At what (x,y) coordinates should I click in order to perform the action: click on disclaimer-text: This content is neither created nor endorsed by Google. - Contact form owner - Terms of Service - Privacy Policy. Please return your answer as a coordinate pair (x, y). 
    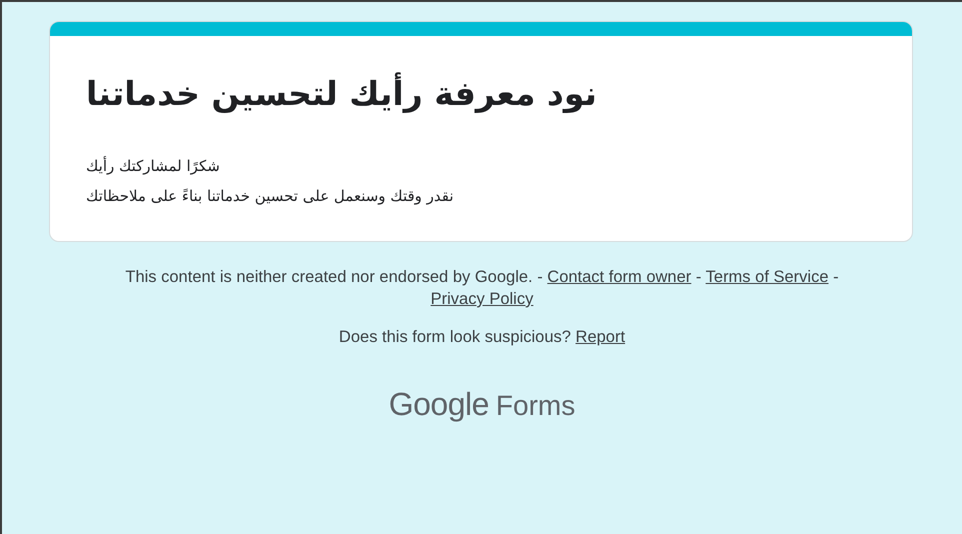
    Looking at the image, I should click on (482, 288).